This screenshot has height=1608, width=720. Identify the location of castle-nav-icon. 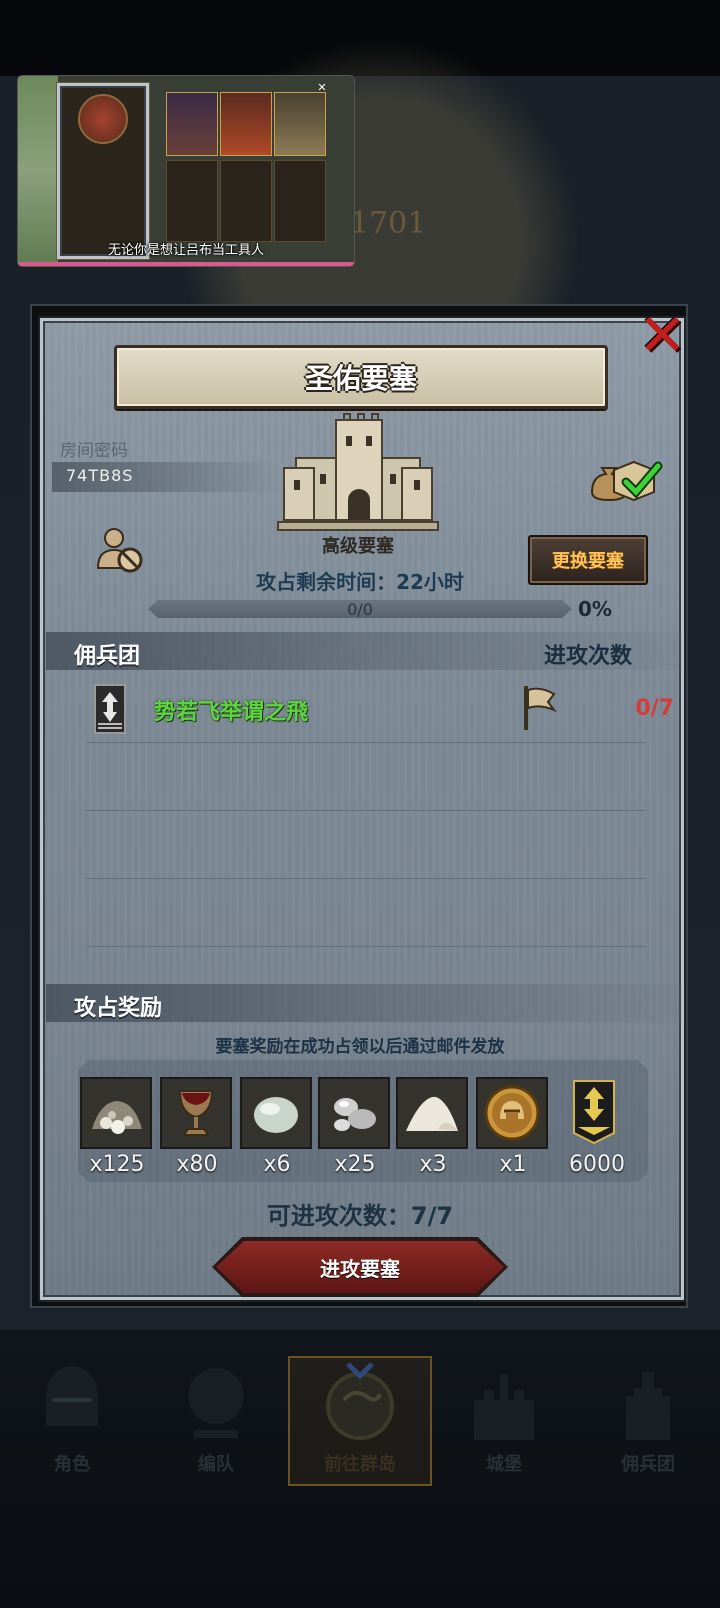
(504, 1407).